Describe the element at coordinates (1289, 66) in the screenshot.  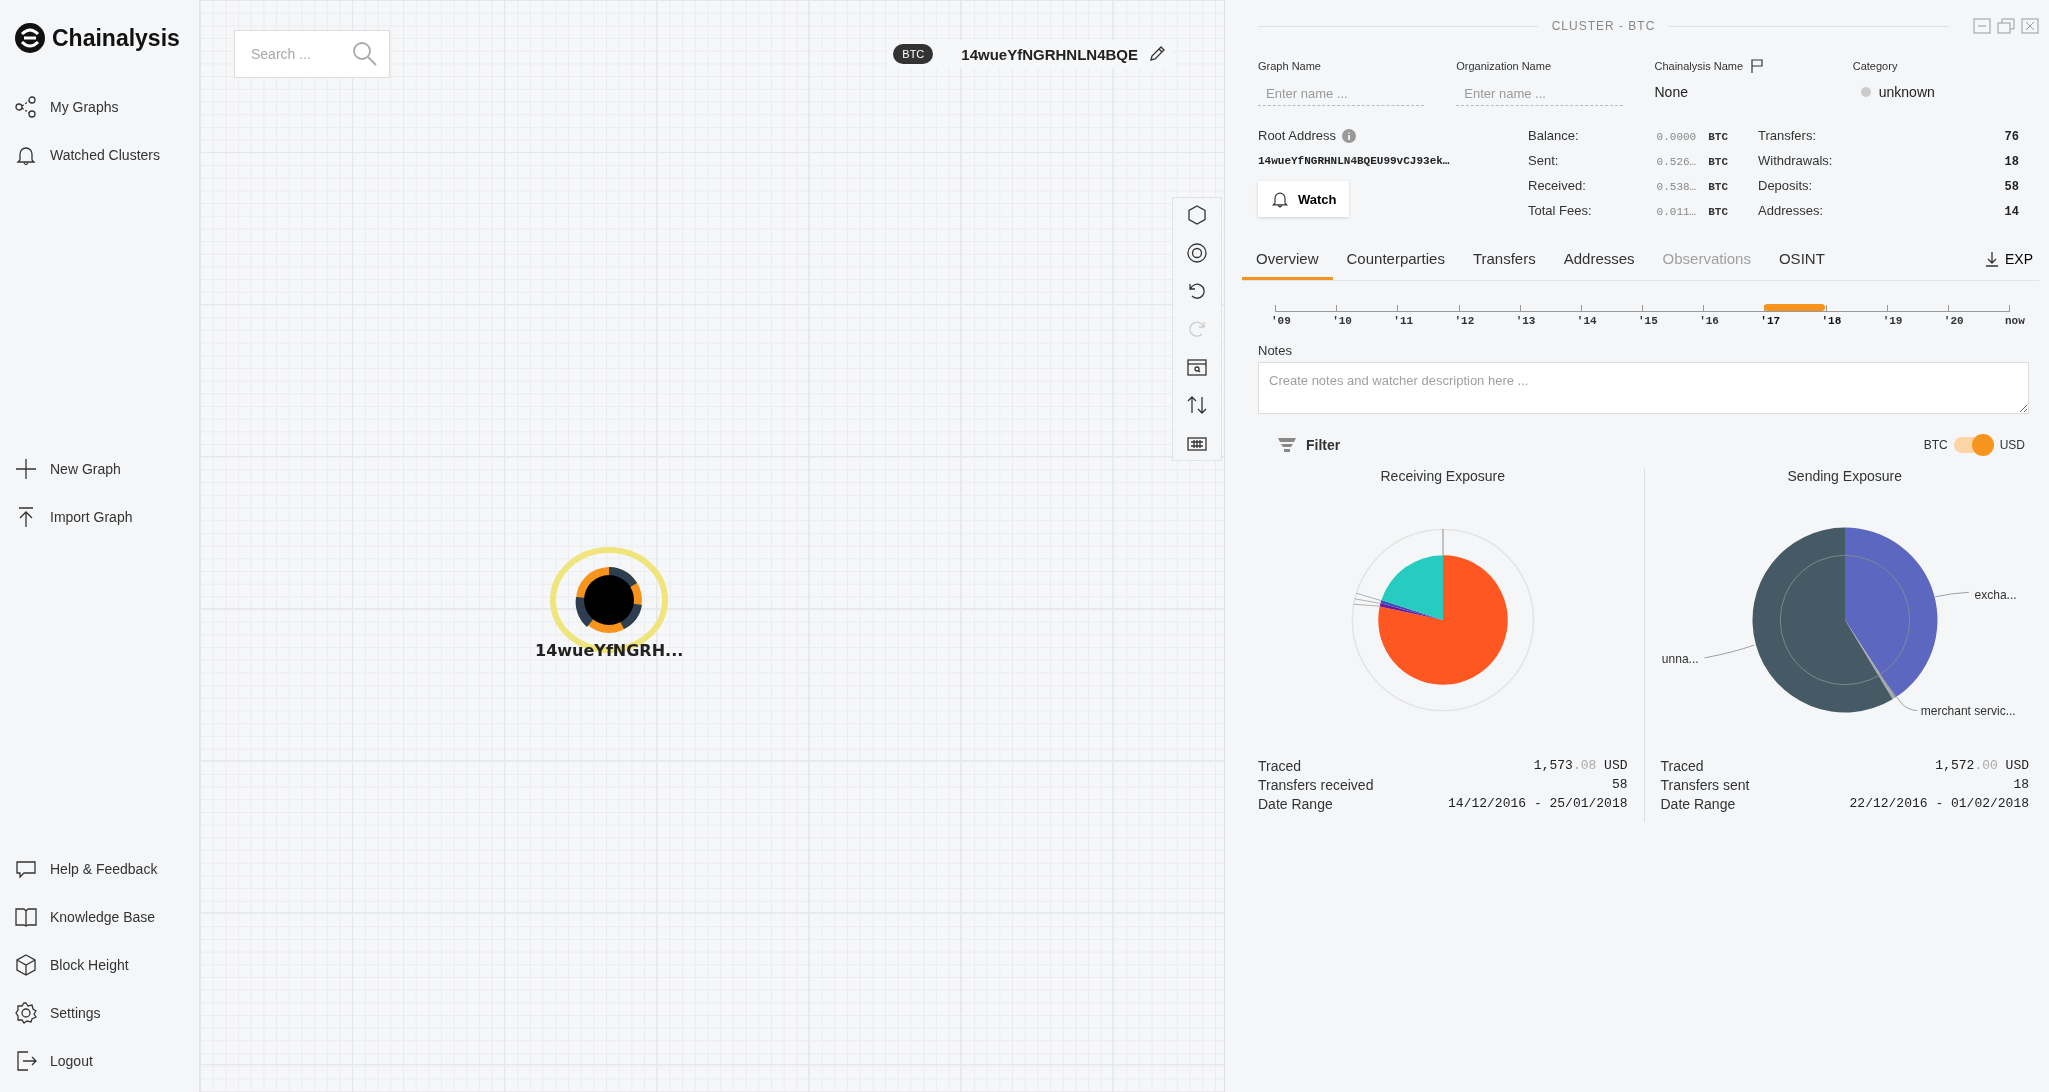
I see `field-label: Graph Name` at that location.